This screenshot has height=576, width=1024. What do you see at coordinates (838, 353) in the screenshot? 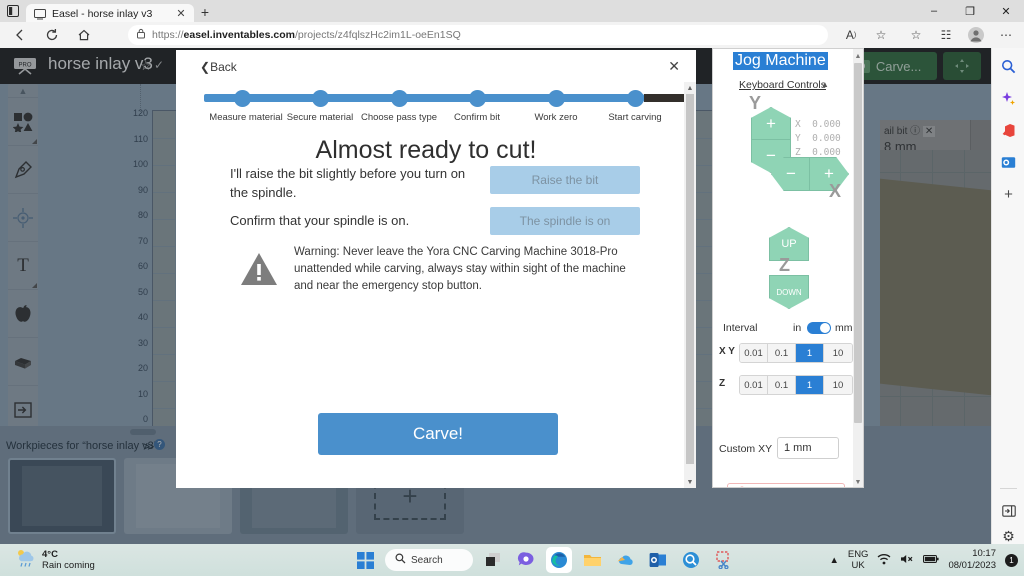
I see `xy-step-10: 10` at bounding box center [838, 353].